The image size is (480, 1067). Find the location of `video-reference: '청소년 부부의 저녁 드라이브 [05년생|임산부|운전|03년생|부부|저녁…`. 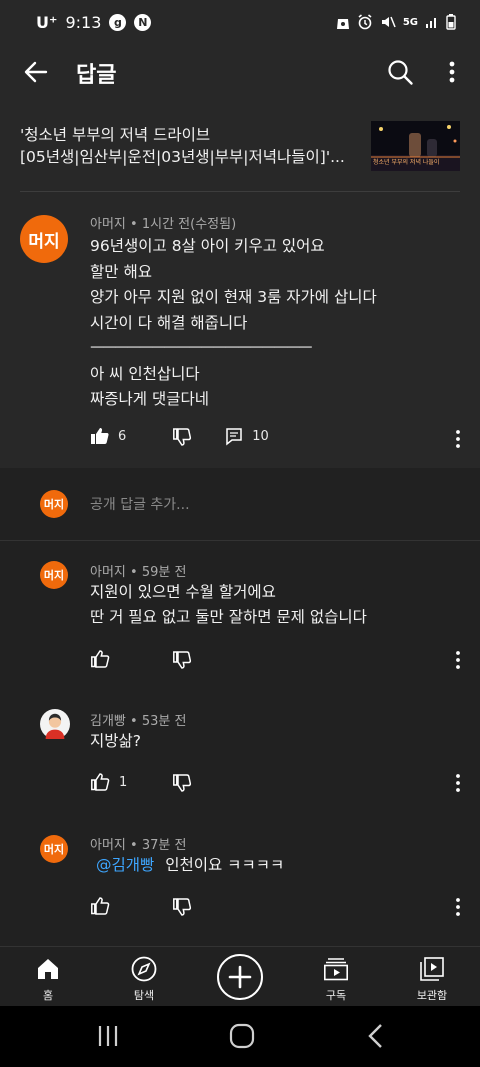

video-reference: '청소년 부부의 저녁 드라이브 [05년생|임산부|운전|03년생|부부|저녁… is located at coordinates (240, 146).